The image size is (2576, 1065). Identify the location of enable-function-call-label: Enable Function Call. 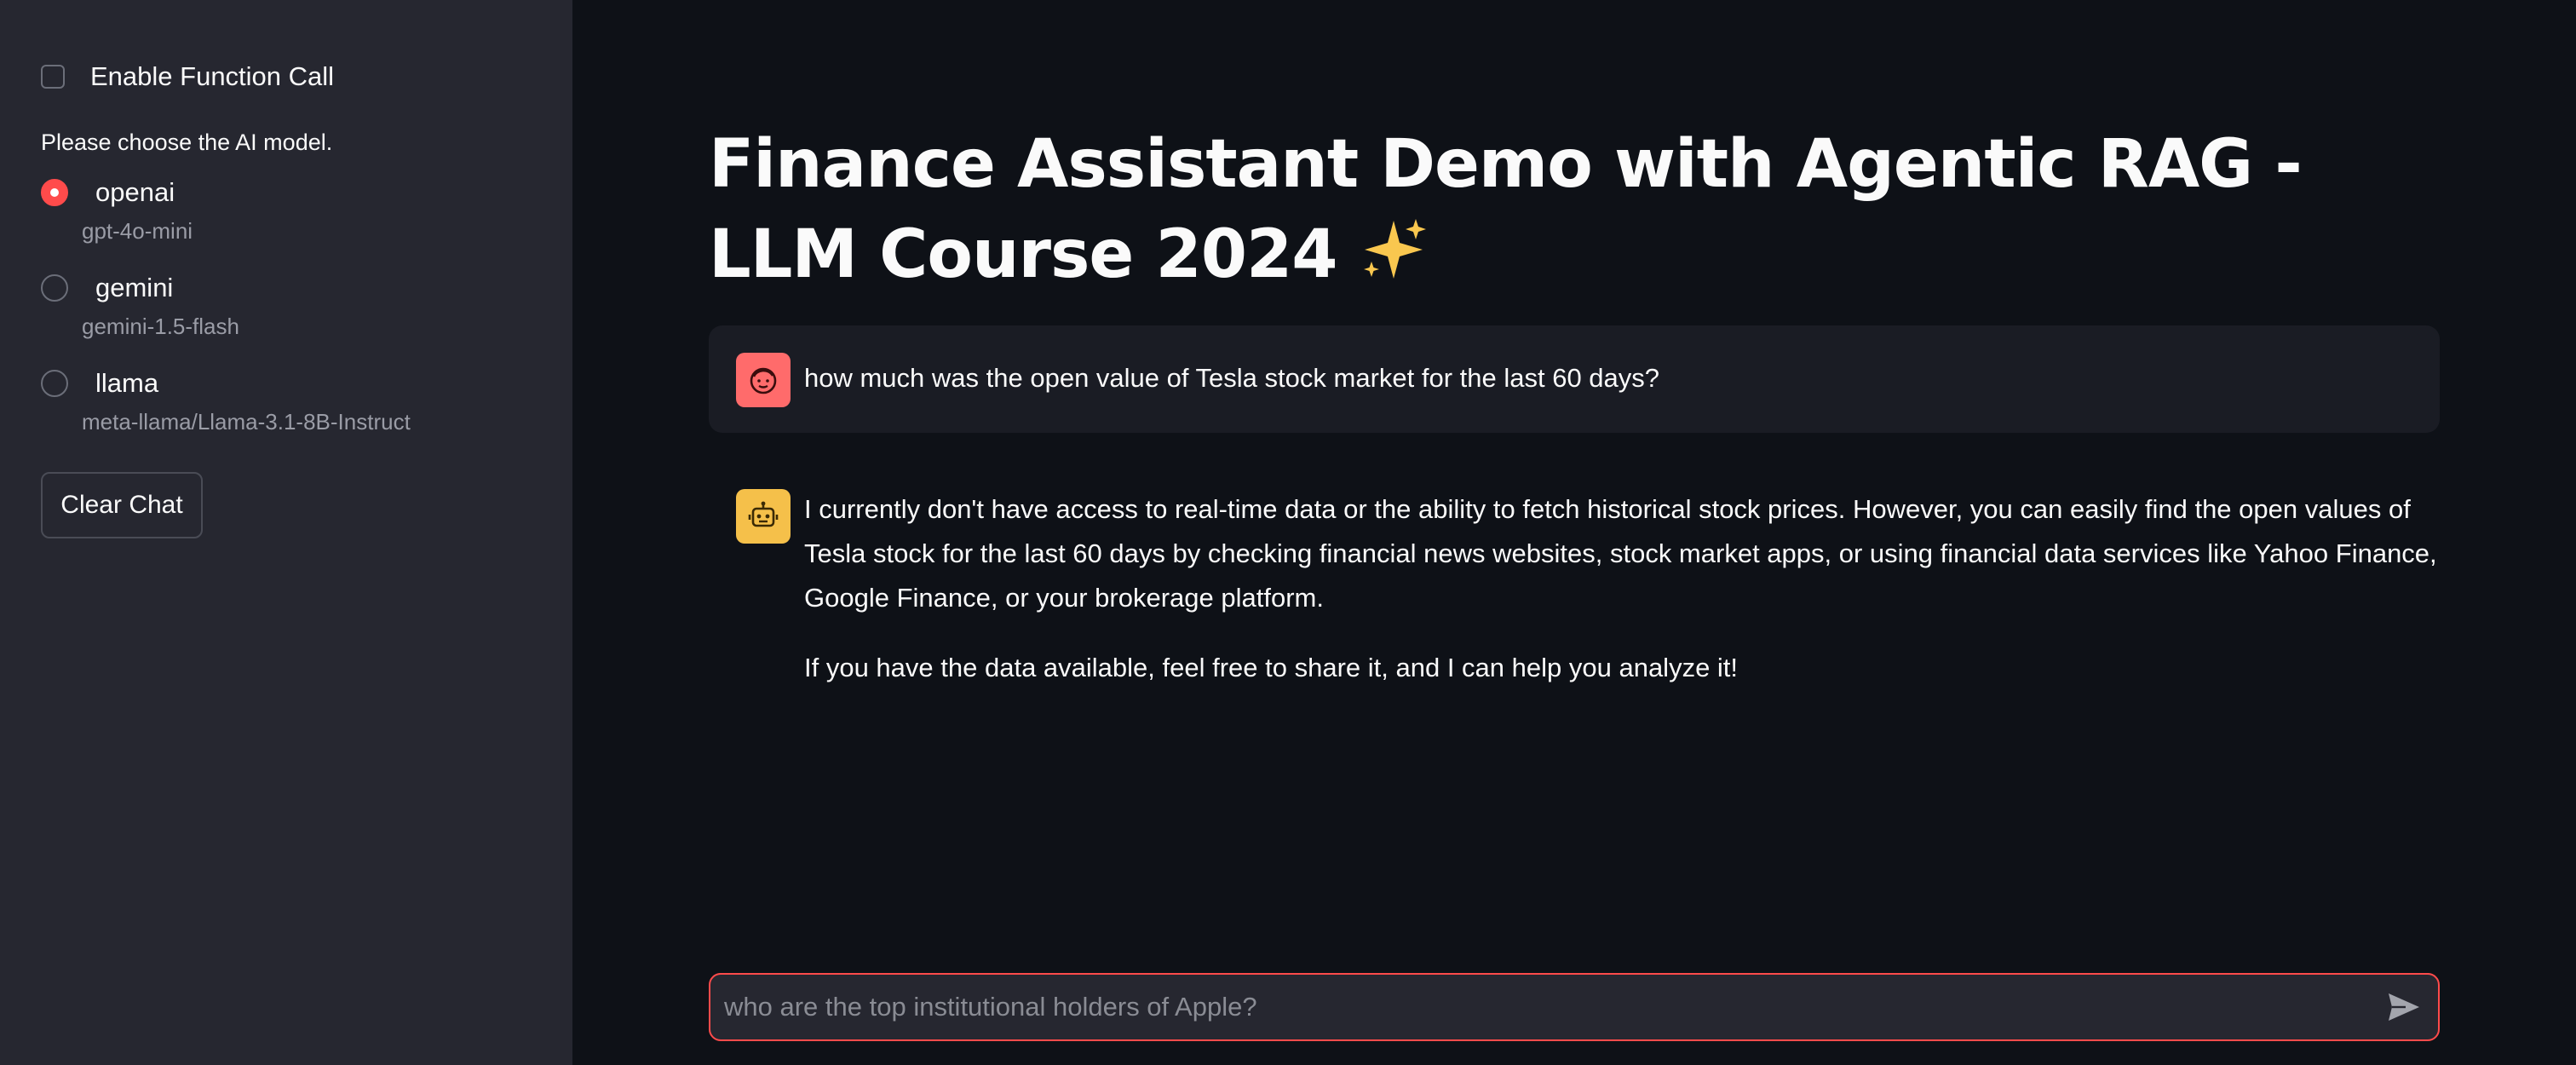
(213, 76).